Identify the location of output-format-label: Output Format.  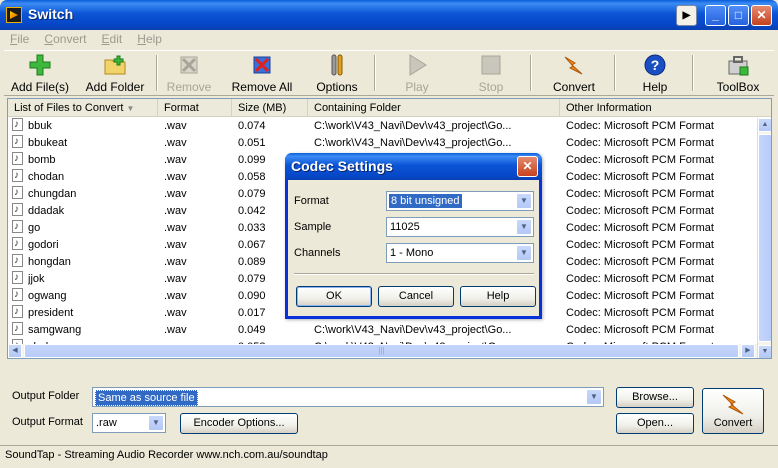
(47, 422).